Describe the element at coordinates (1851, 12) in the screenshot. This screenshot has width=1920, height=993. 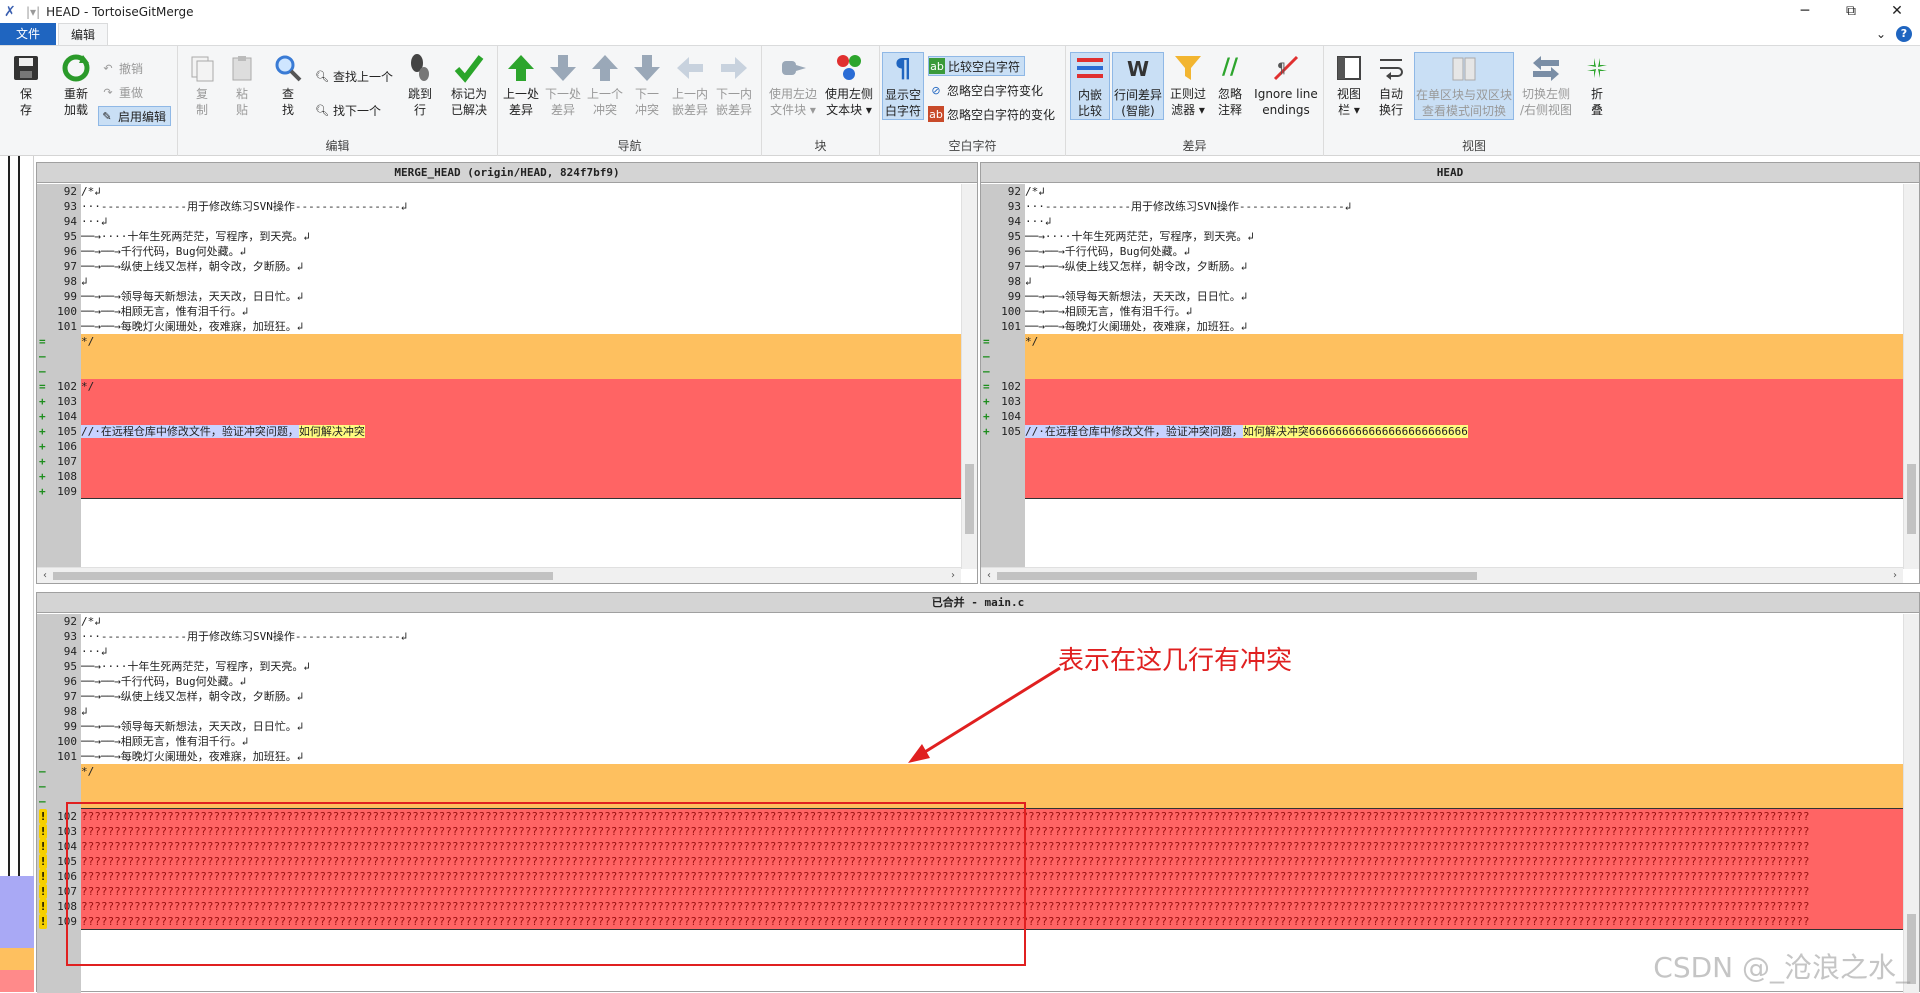
I see `maximize-button: ⧉` at that location.